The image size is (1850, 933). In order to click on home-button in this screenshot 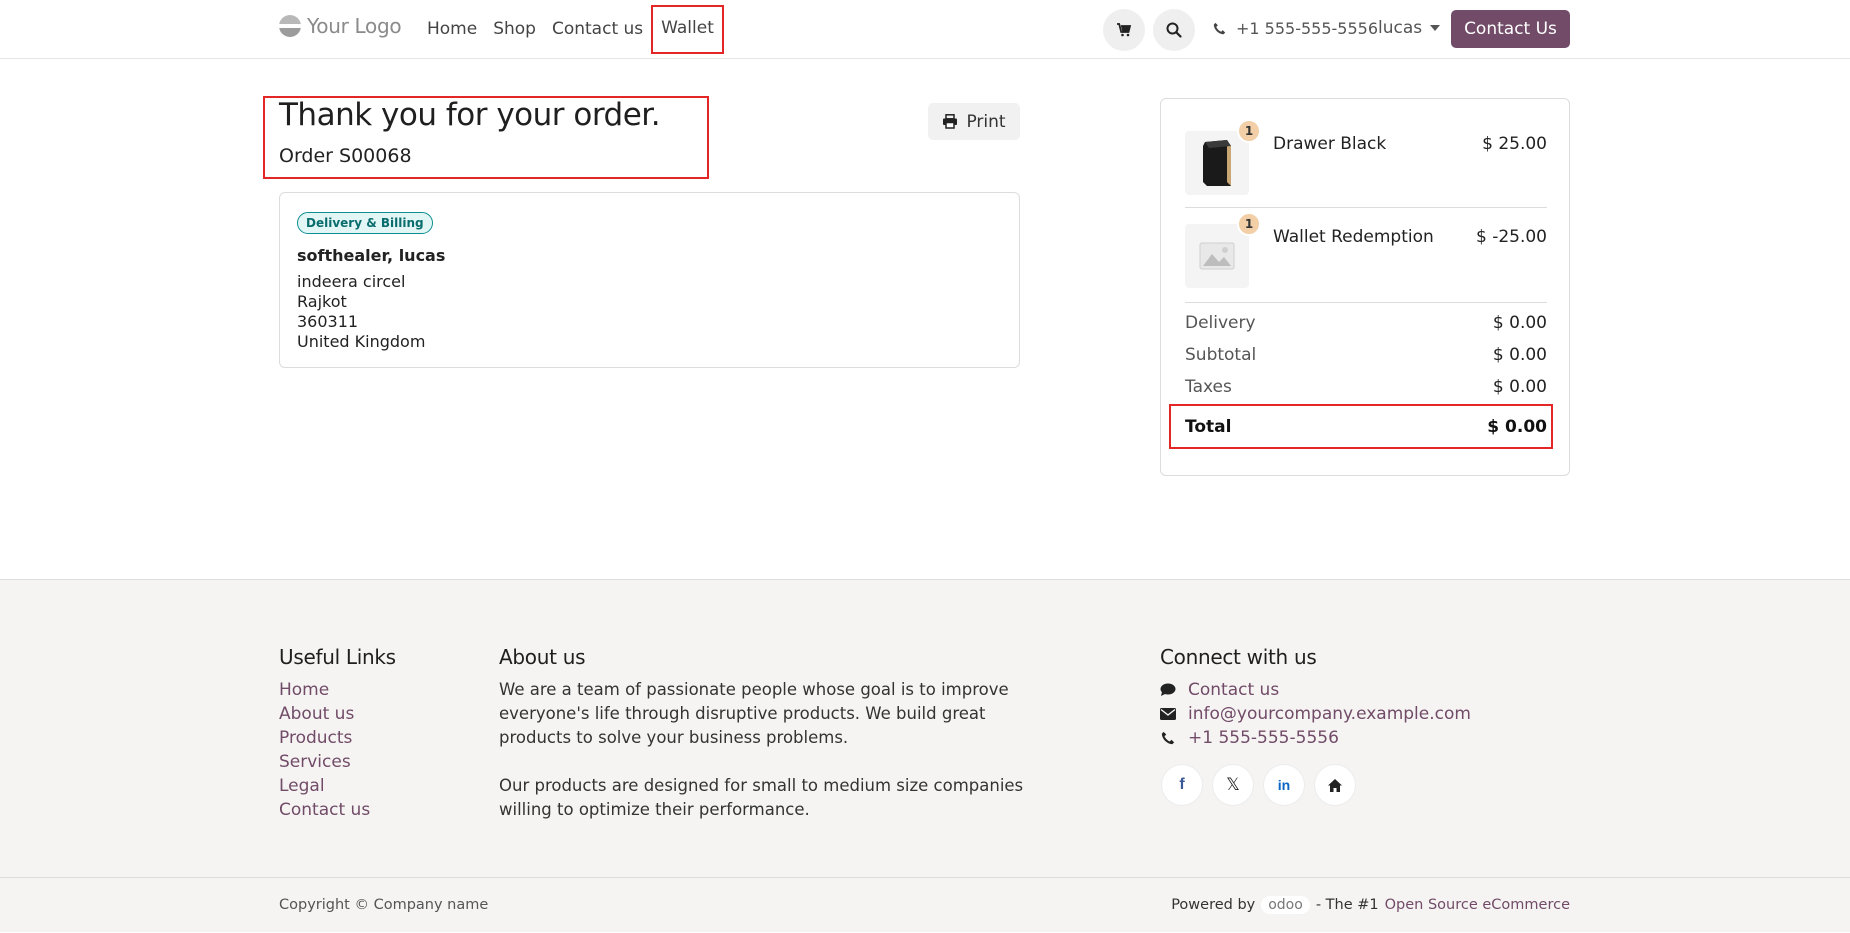, I will do `click(1335, 785)`.